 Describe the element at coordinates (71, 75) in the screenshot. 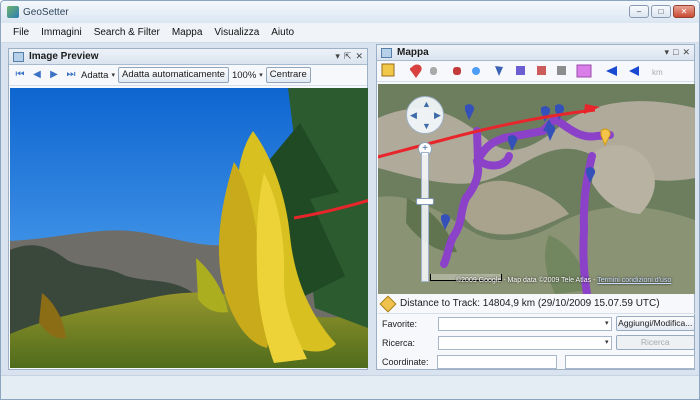

I see `last-image-icon: ⏭` at that location.